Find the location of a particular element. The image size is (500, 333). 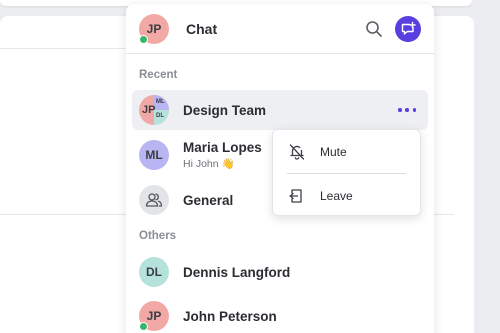

menu-item-mute: Mute is located at coordinates (346, 152).